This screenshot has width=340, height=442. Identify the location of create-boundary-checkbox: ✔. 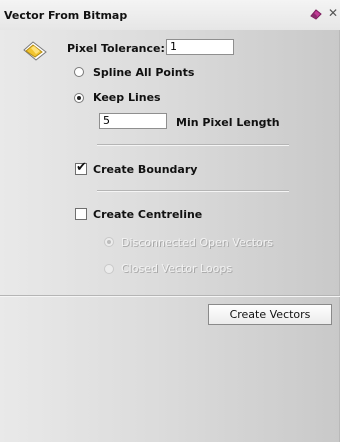
(81, 167).